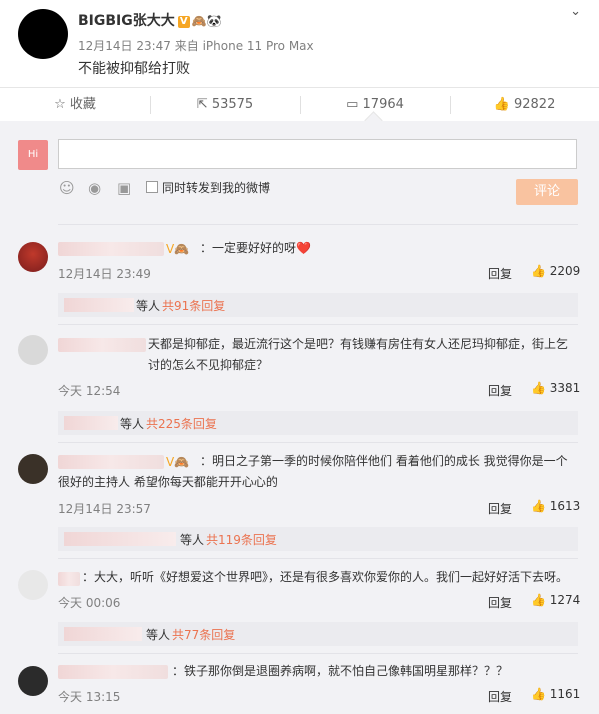  I want to click on comment-like-count: 3381, so click(565, 388).